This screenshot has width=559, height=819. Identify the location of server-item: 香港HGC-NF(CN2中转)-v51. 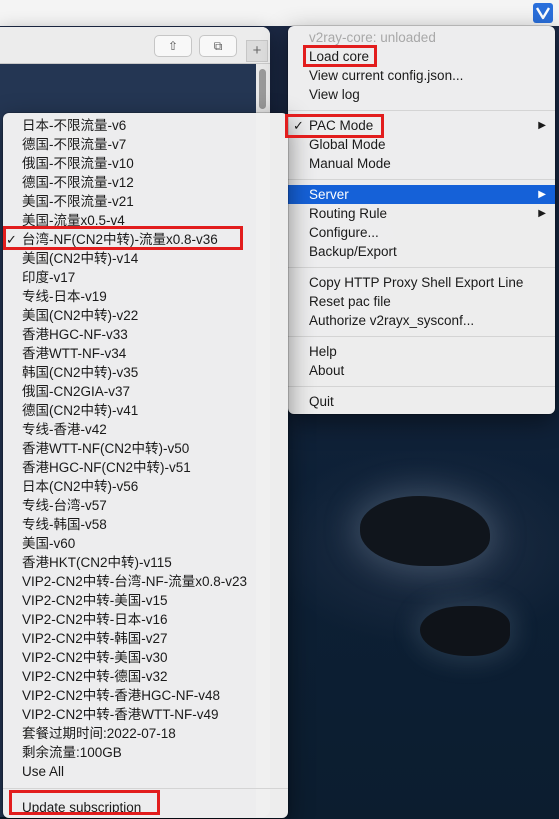
(145, 467).